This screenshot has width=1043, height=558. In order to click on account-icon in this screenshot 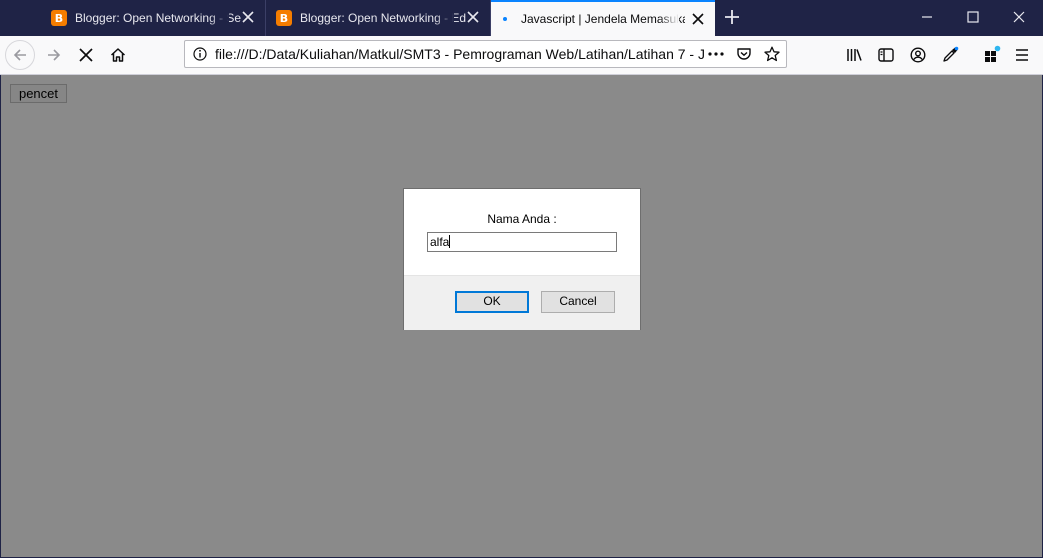, I will do `click(918, 55)`.